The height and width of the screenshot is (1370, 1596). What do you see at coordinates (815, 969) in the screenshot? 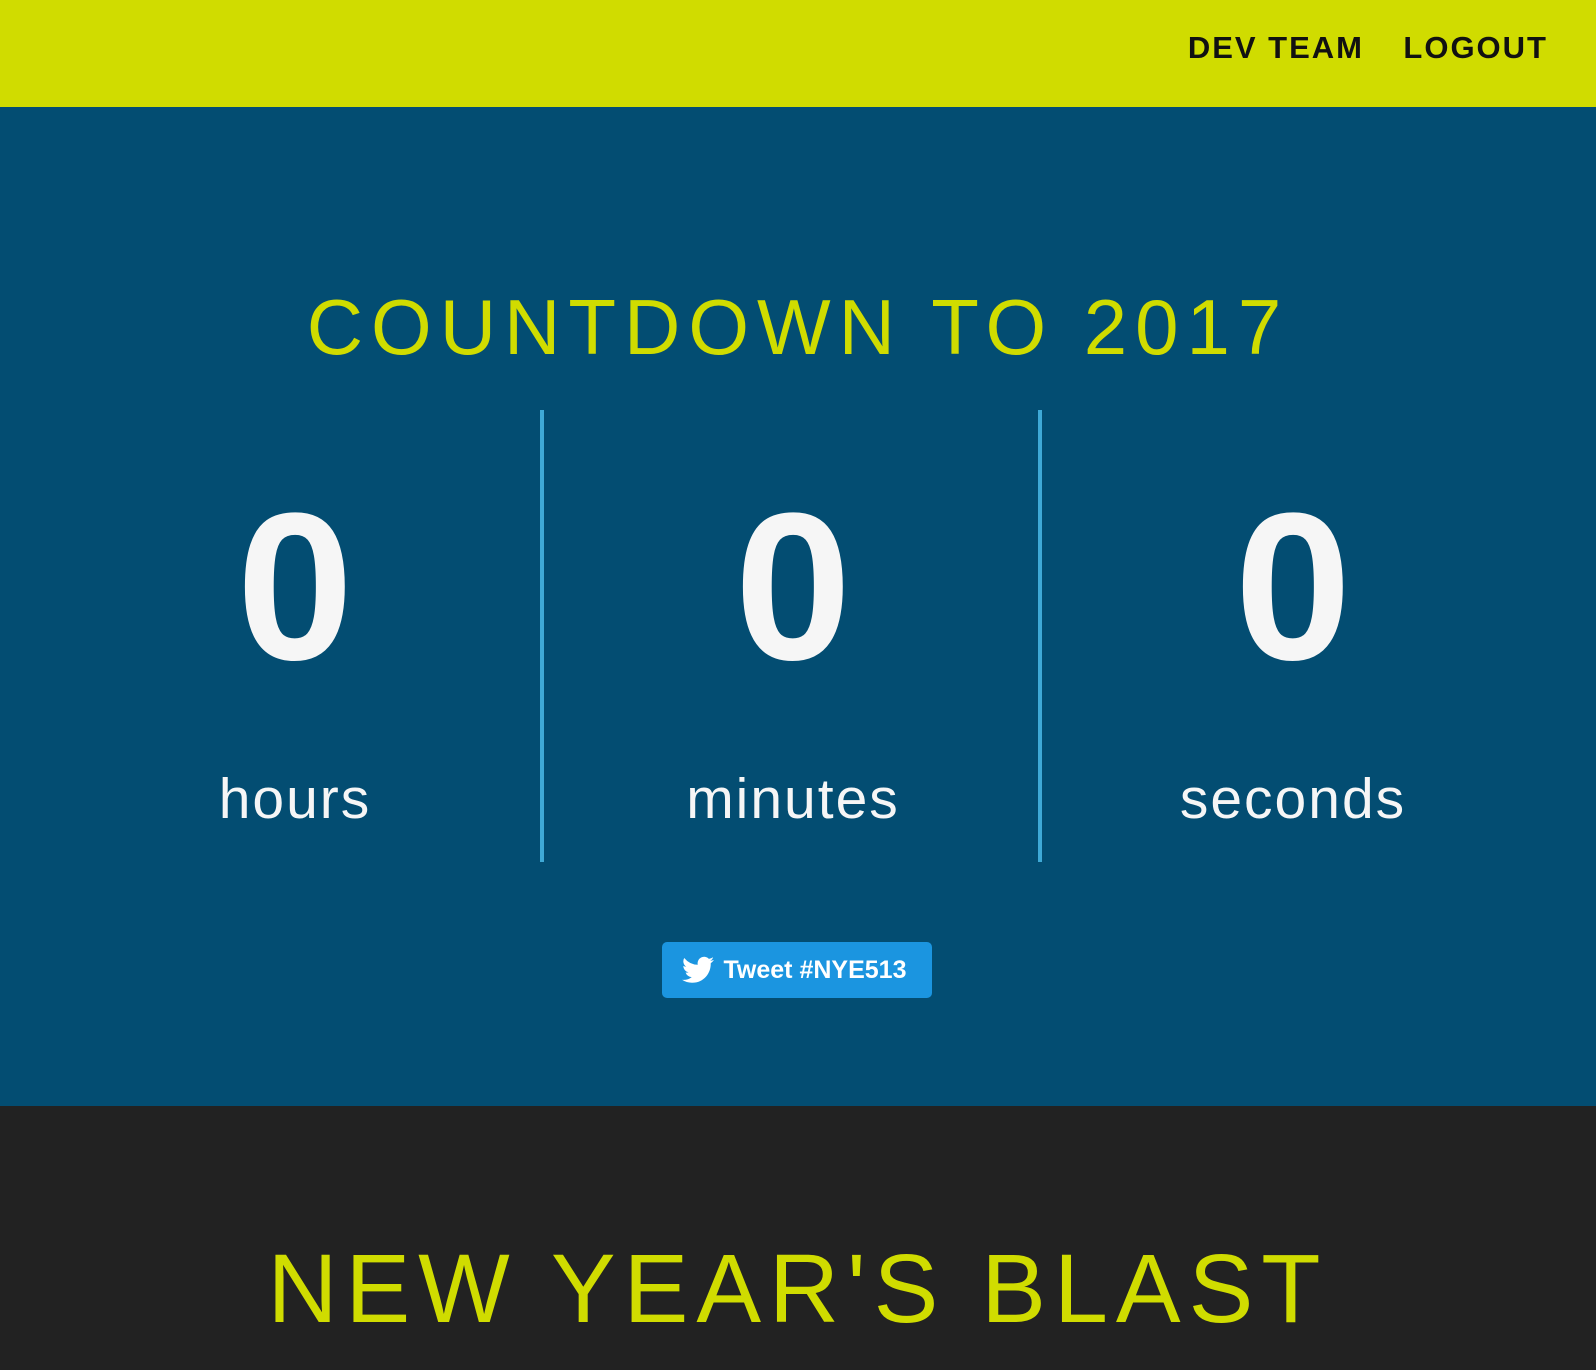
I see `tweet-button-label: Tweet #NYE513` at bounding box center [815, 969].